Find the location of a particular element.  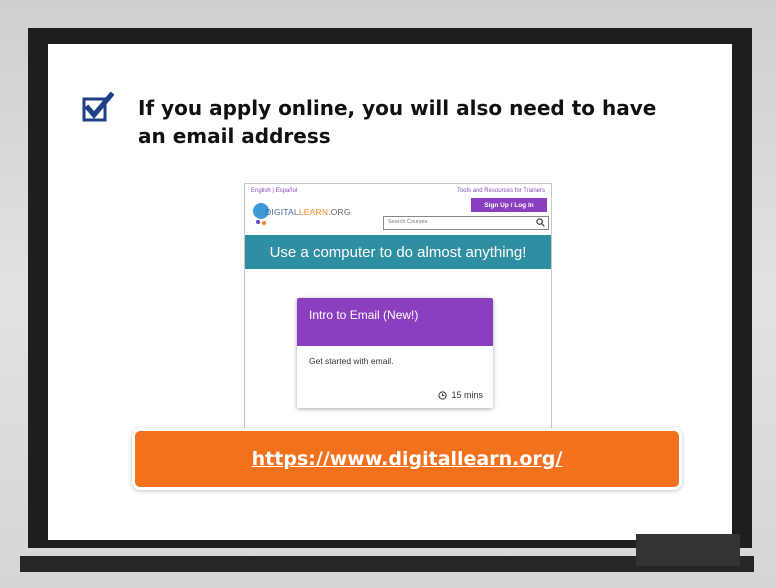

course-duration: 15 mins is located at coordinates (460, 395).